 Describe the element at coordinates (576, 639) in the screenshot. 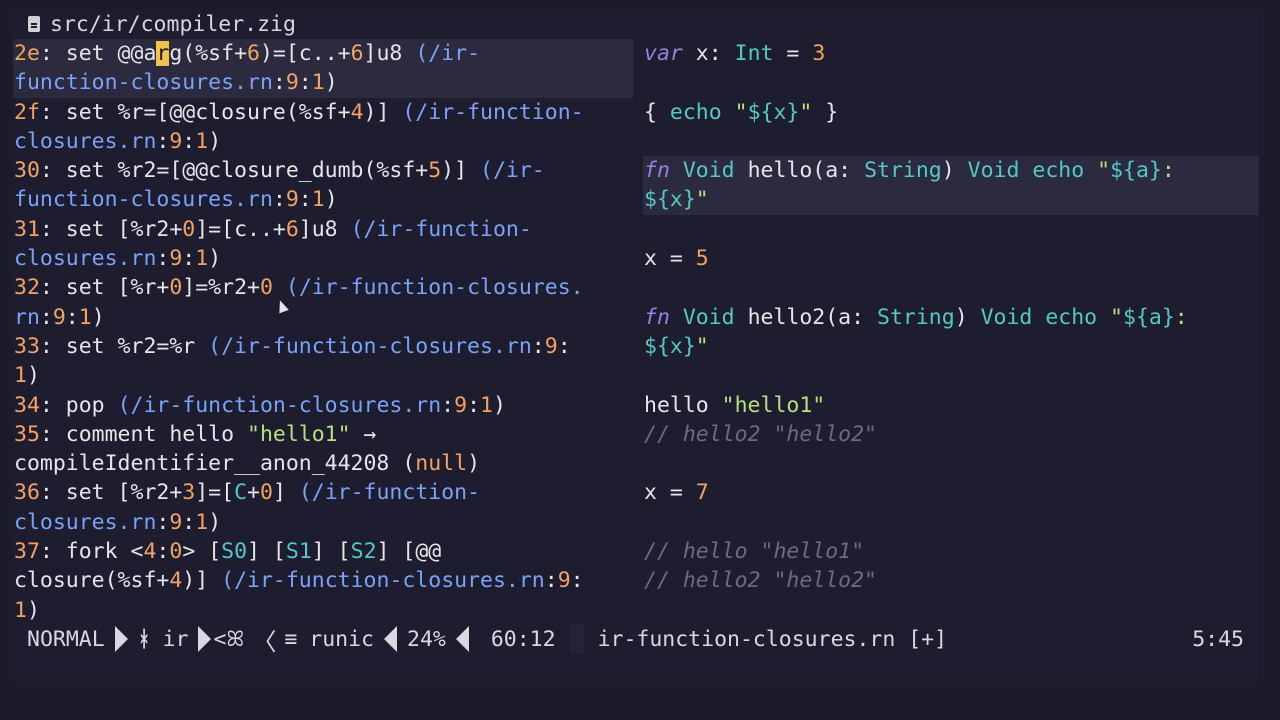

I see `pane-divider` at that location.